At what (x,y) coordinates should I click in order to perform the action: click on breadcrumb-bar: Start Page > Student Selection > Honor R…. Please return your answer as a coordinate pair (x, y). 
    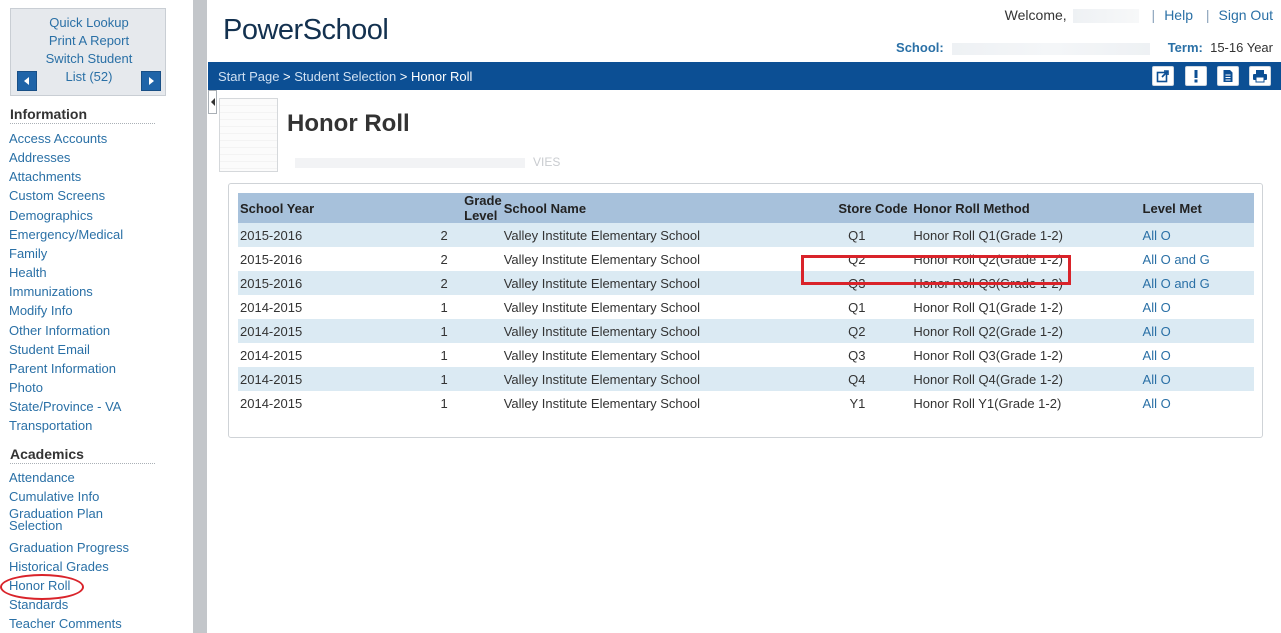
    Looking at the image, I should click on (744, 76).